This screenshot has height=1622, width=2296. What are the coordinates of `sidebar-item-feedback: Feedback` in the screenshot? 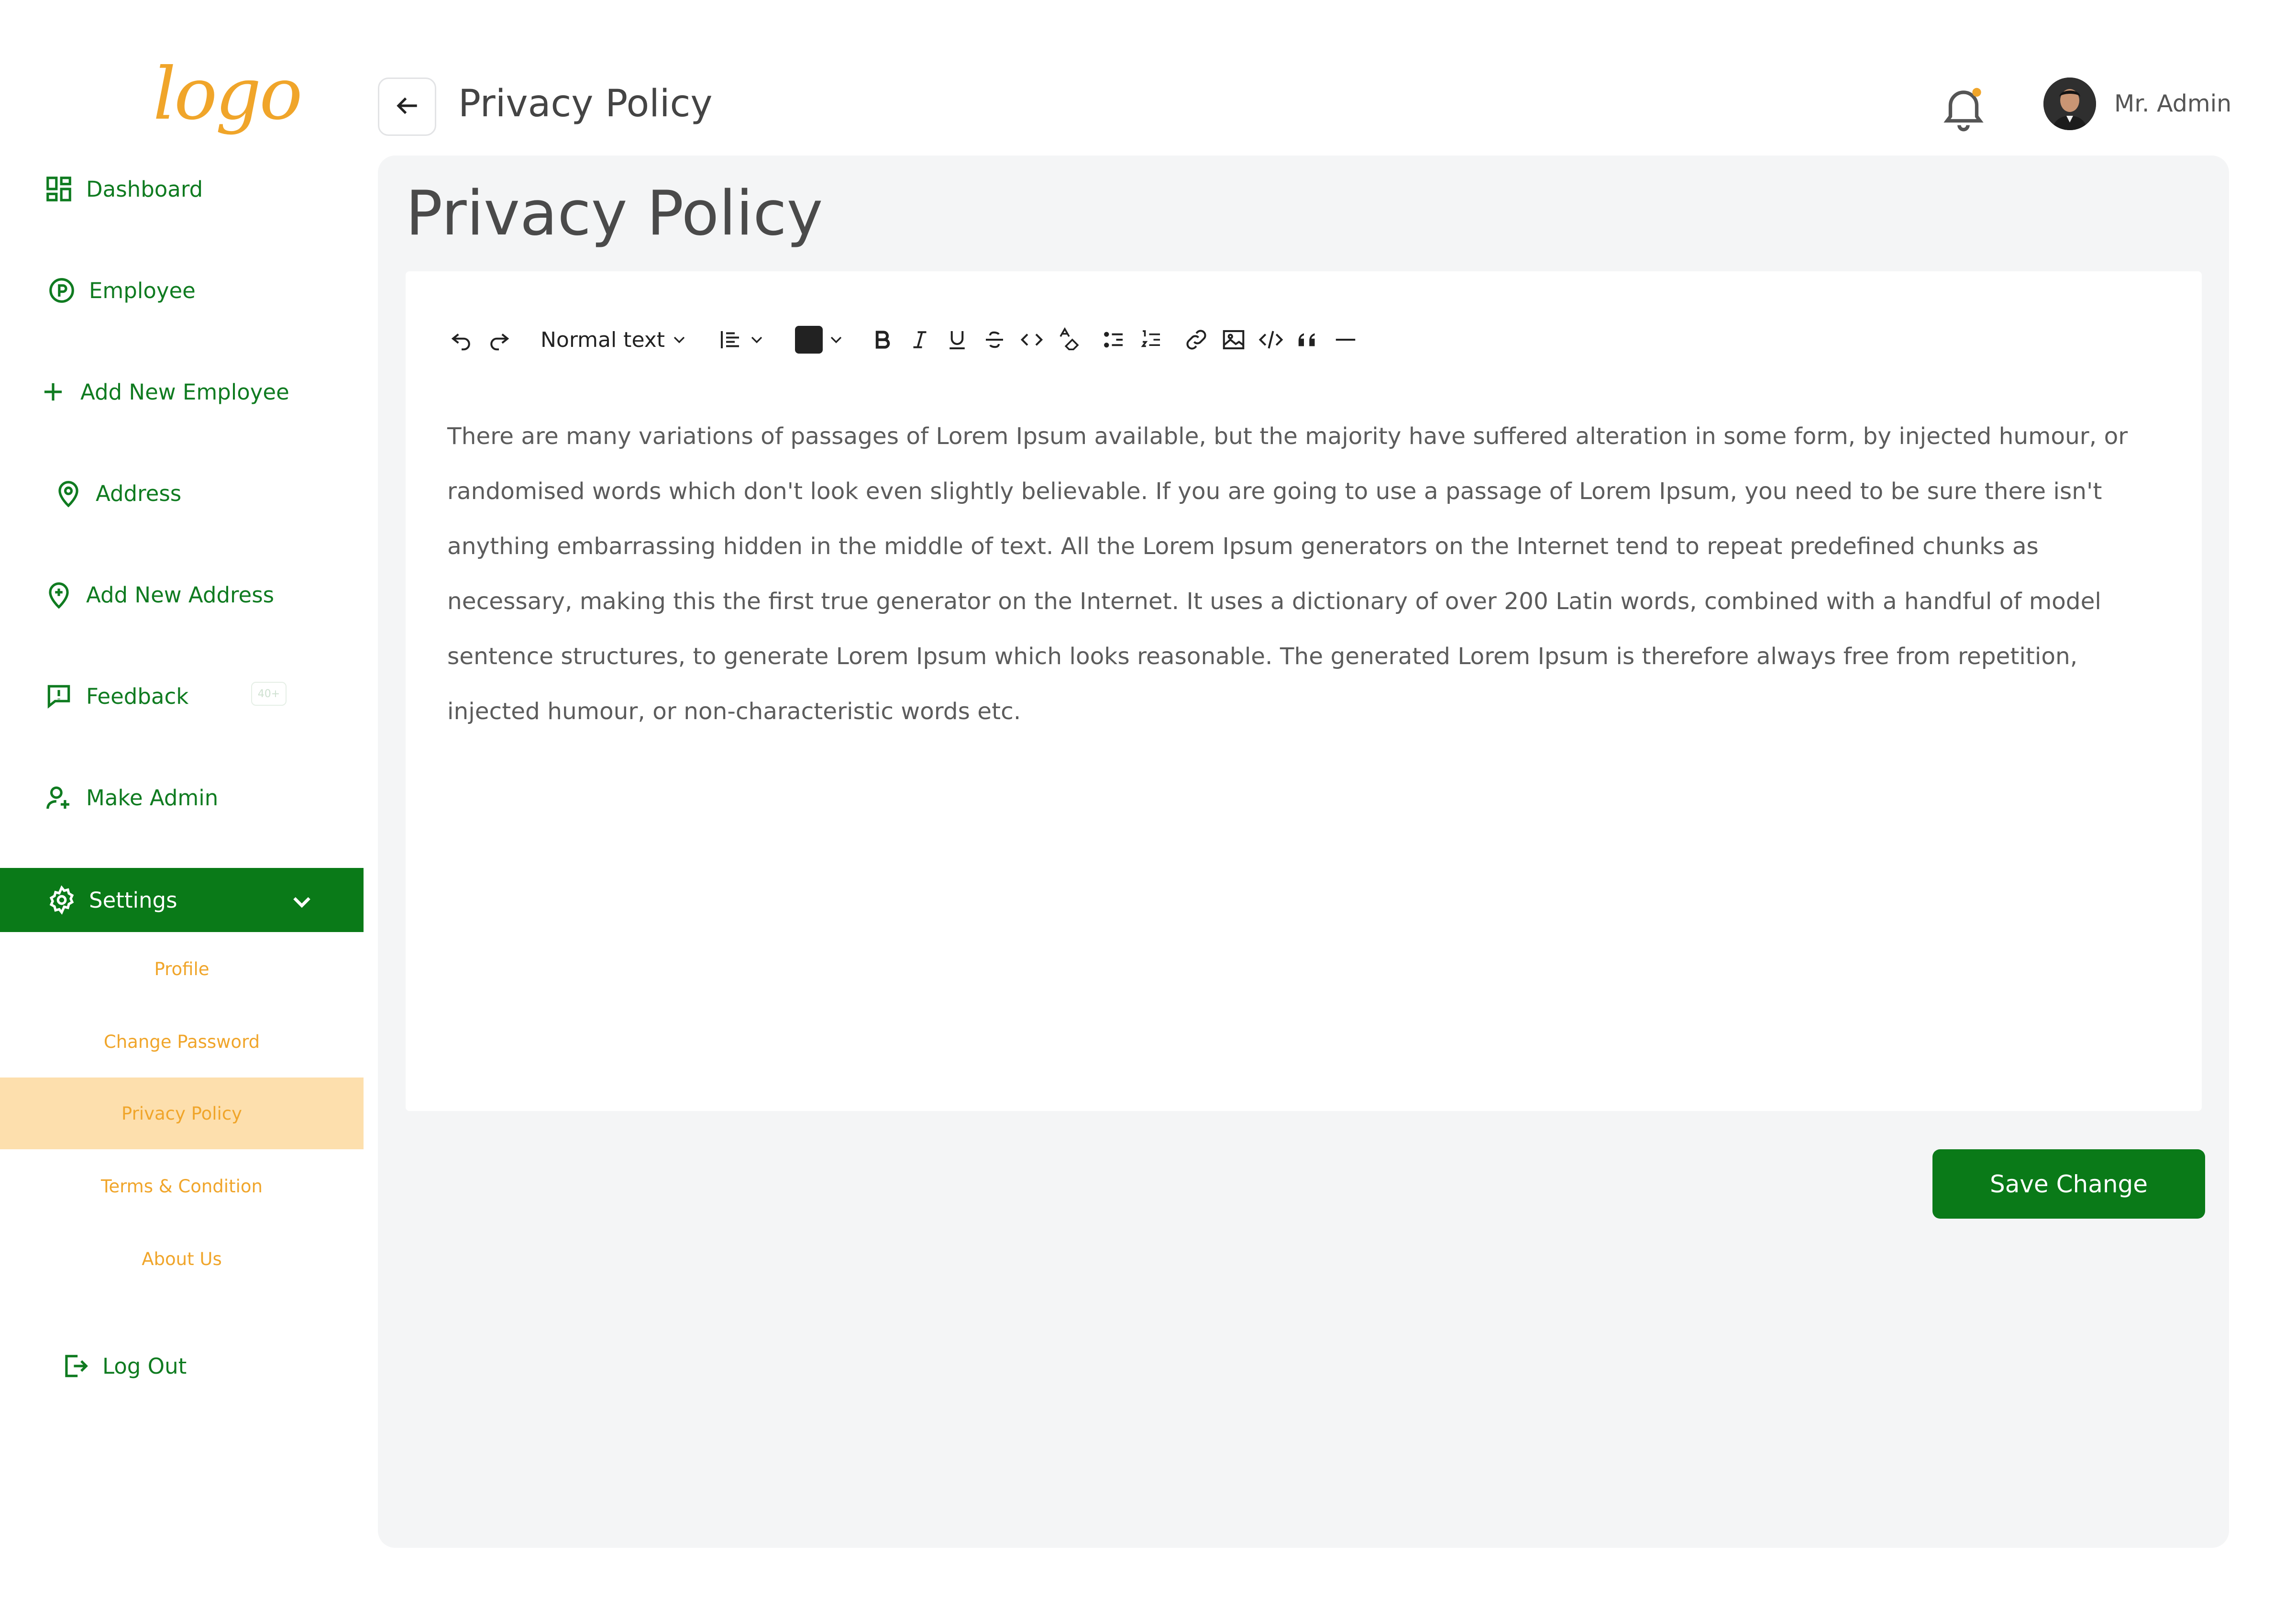 It's located at (182, 696).